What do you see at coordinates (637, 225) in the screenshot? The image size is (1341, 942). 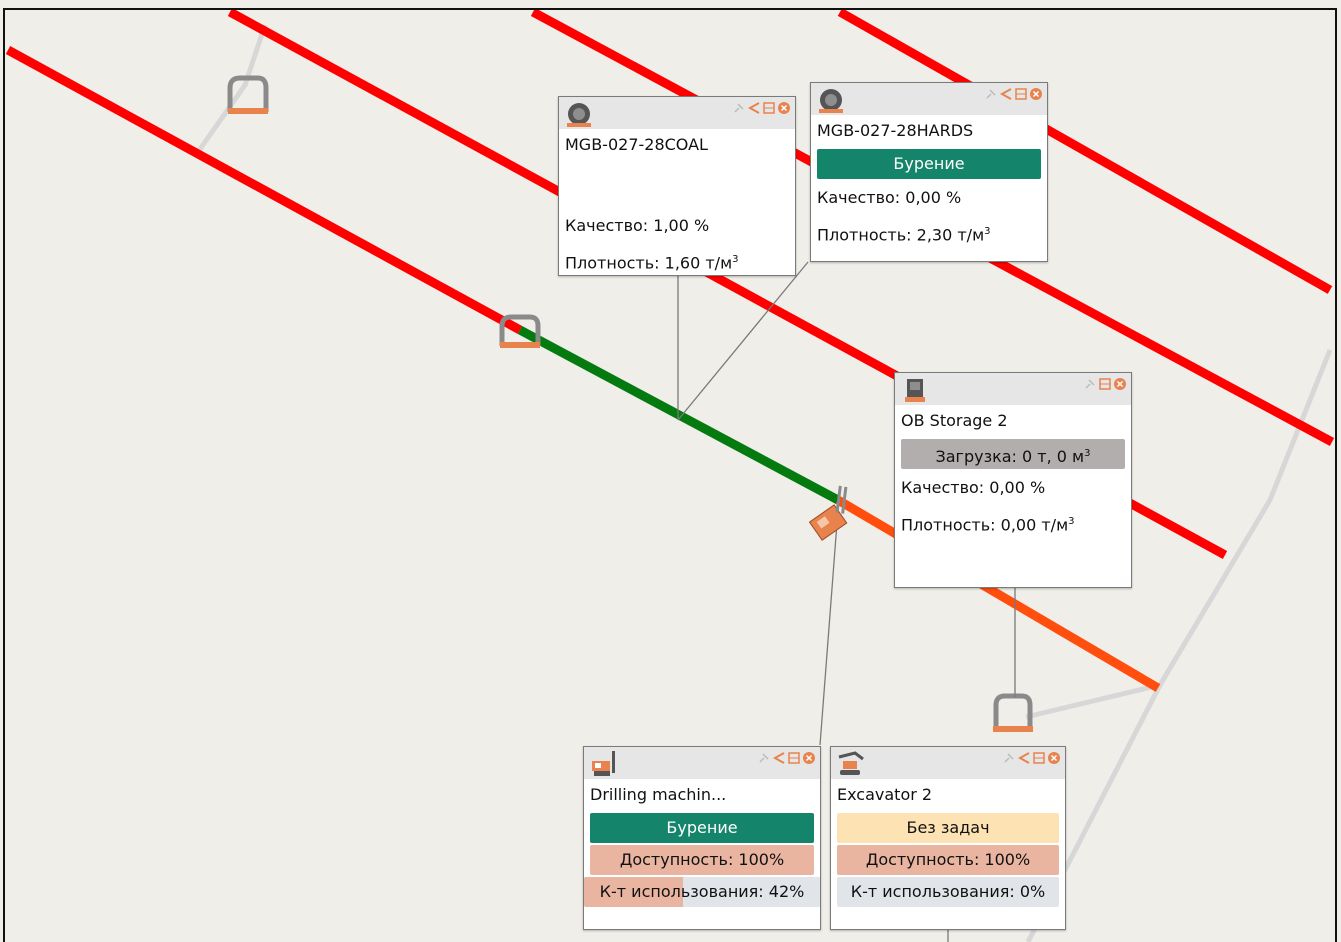 I see `quality-text: Качество: 1,00 %` at bounding box center [637, 225].